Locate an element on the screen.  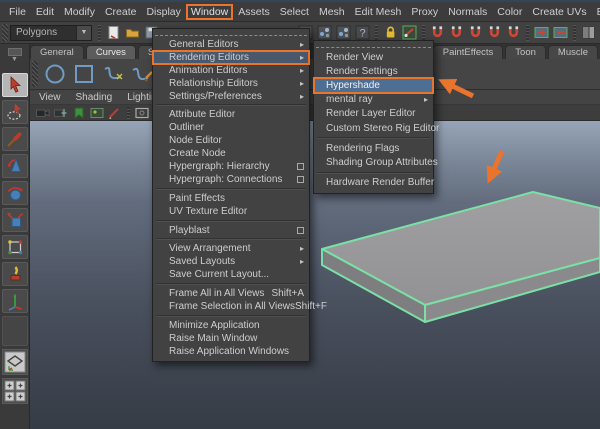
nurbs-circle-button is located at coordinates (54, 74).